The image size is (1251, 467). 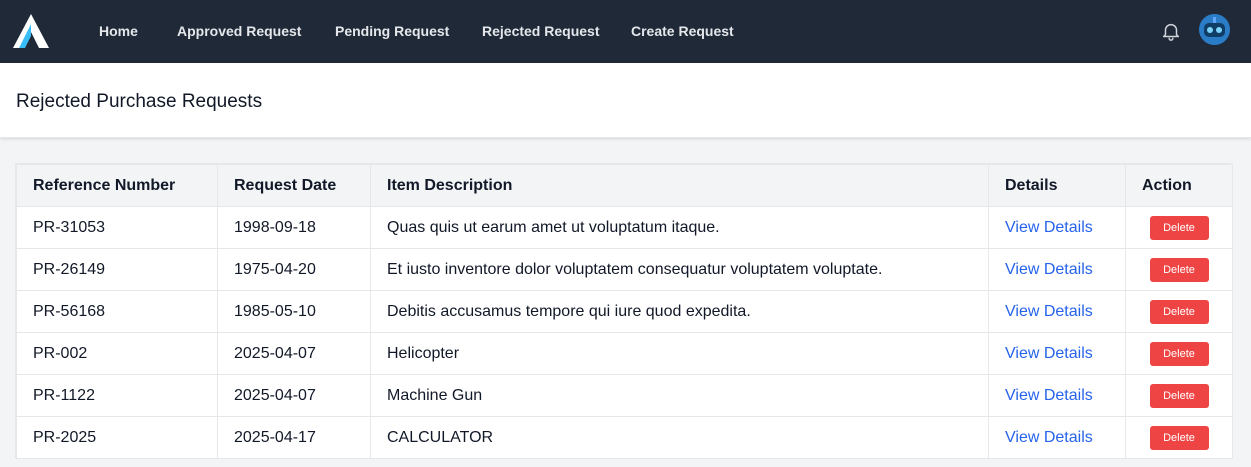 I want to click on robot-avatar-icon, so click(x=1214, y=29).